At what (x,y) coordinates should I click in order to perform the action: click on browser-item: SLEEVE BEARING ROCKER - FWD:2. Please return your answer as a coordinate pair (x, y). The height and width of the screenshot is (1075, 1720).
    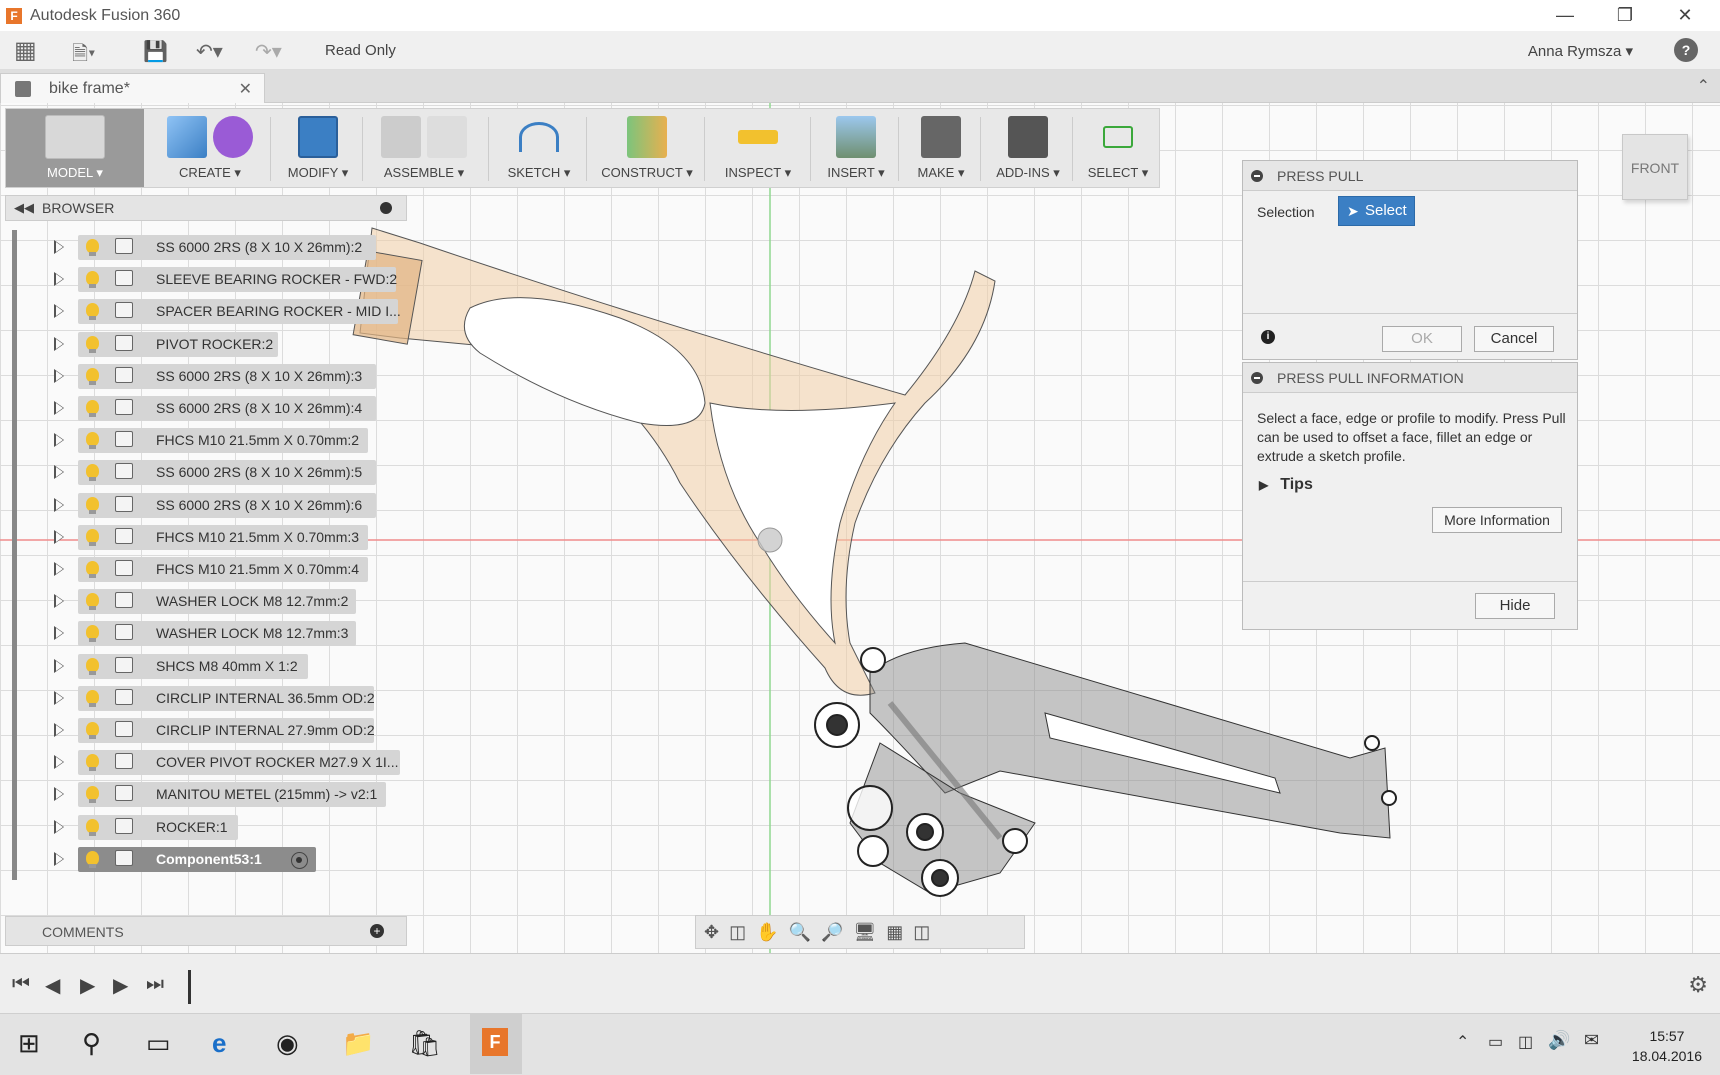
    Looking at the image, I should click on (210, 279).